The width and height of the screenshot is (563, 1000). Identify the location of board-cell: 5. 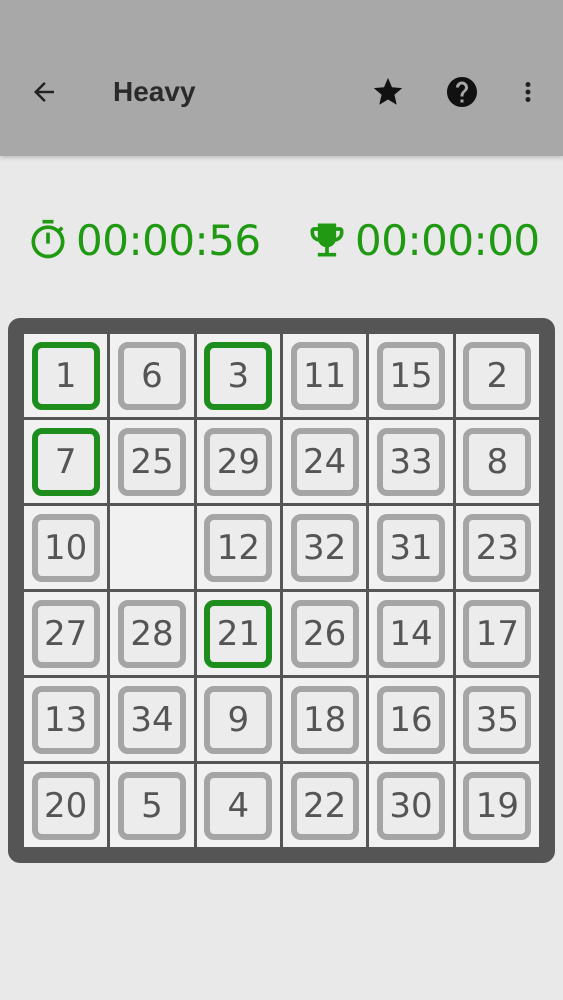
(152, 805).